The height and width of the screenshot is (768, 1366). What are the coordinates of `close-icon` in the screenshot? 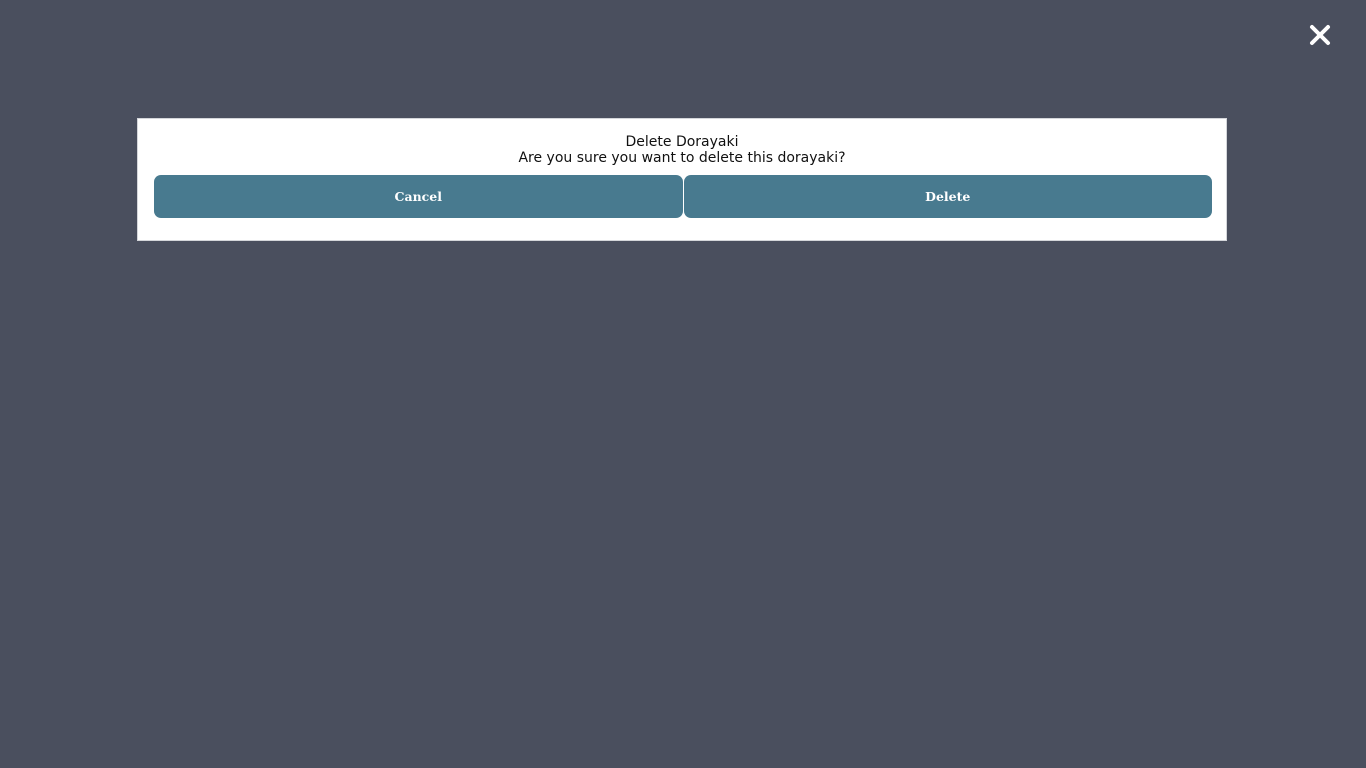 It's located at (1320, 35).